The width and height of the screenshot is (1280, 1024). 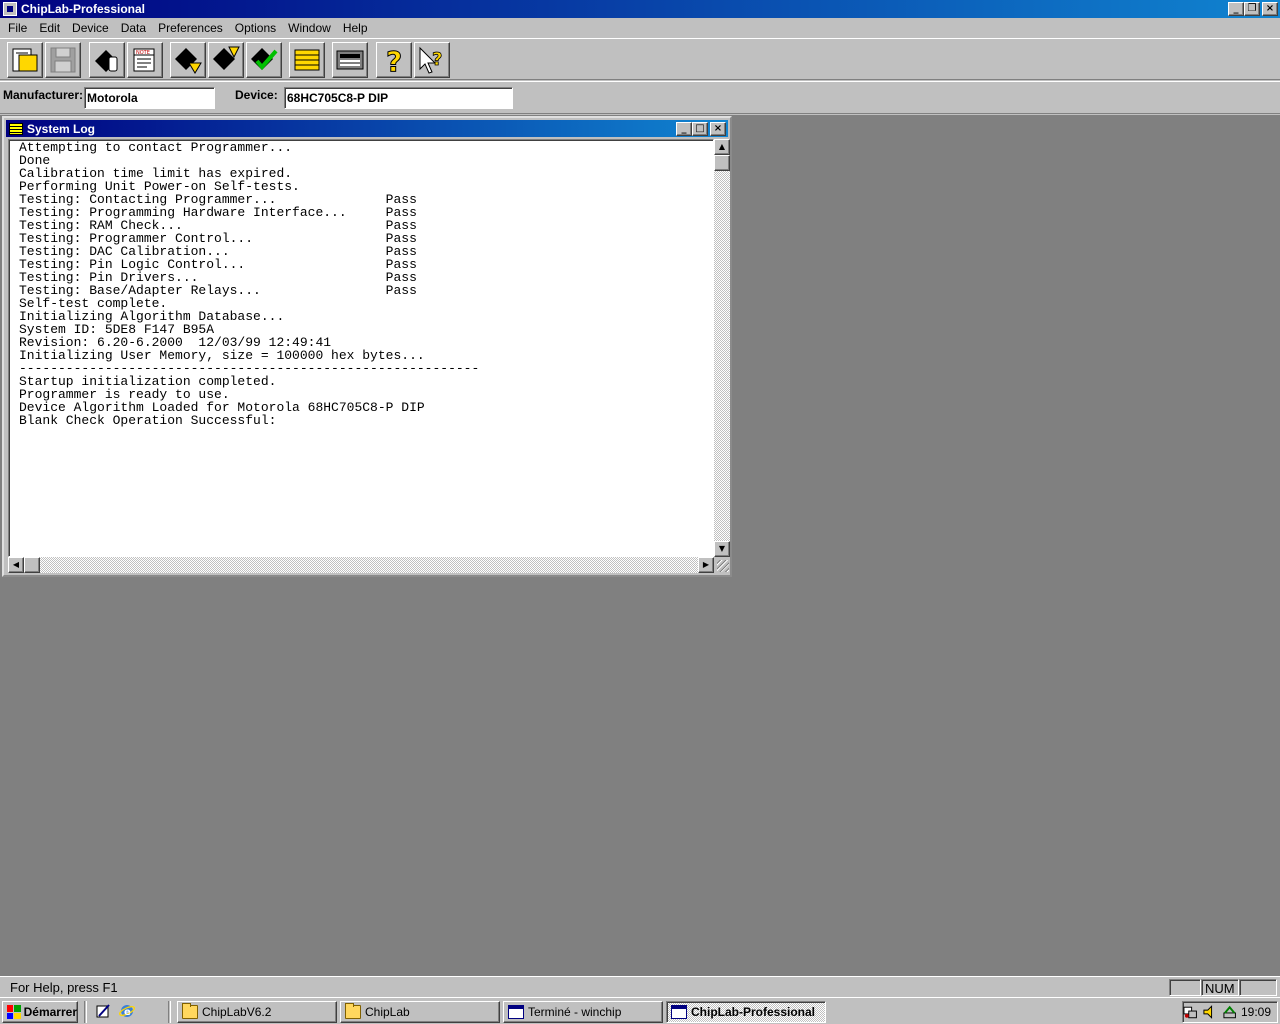 I want to click on horizontal-scroll-thumb, so click(x=32, y=565).